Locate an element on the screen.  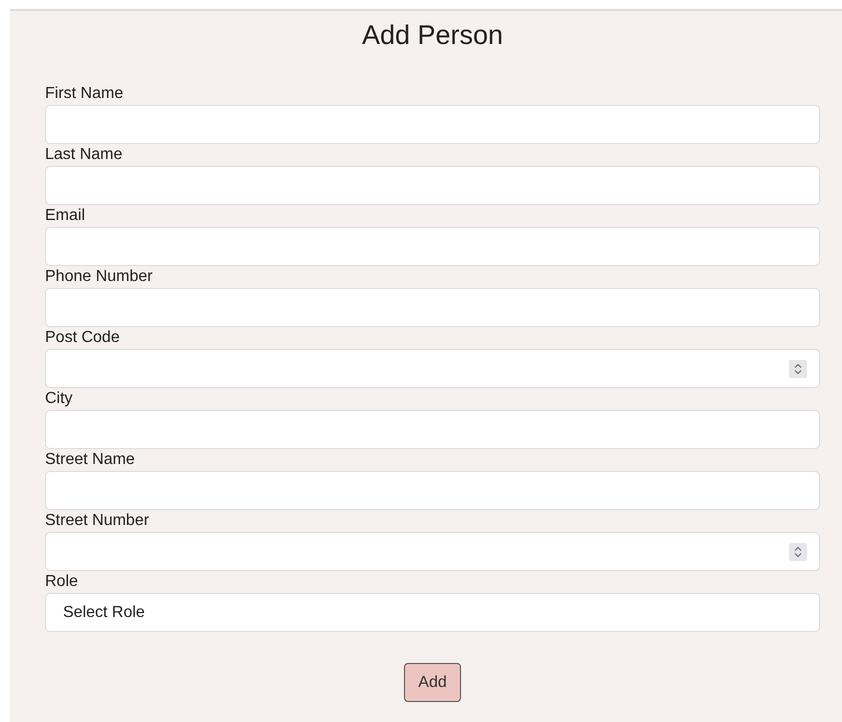
field-label: Email is located at coordinates (65, 216).